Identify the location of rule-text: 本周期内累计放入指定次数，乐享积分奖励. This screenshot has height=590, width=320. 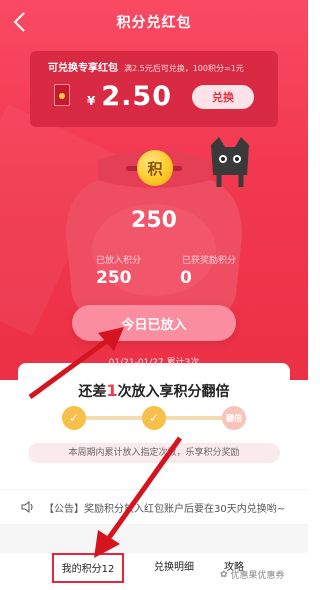
(154, 453).